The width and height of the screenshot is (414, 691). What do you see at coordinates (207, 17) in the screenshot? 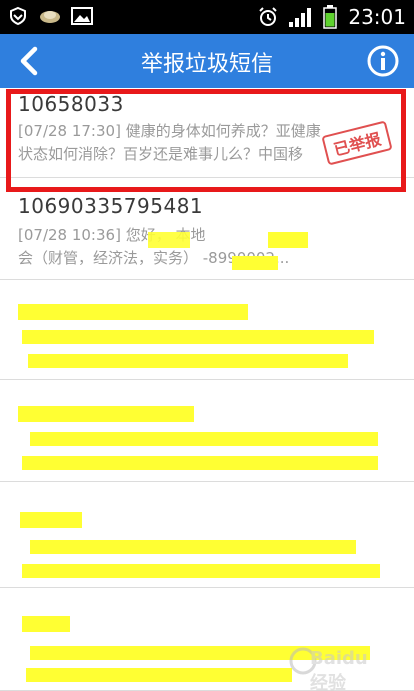
I see `status-bar: 23:01` at bounding box center [207, 17].